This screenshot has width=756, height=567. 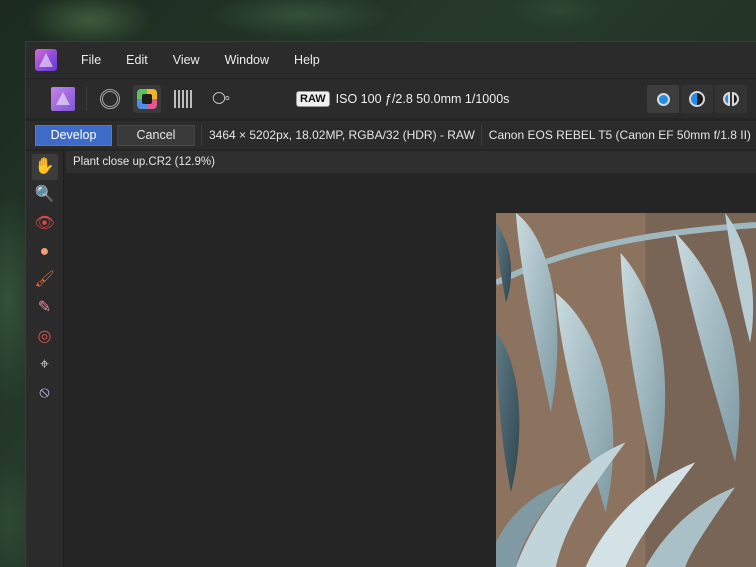 What do you see at coordinates (186, 60) in the screenshot?
I see `menu-view: View` at bounding box center [186, 60].